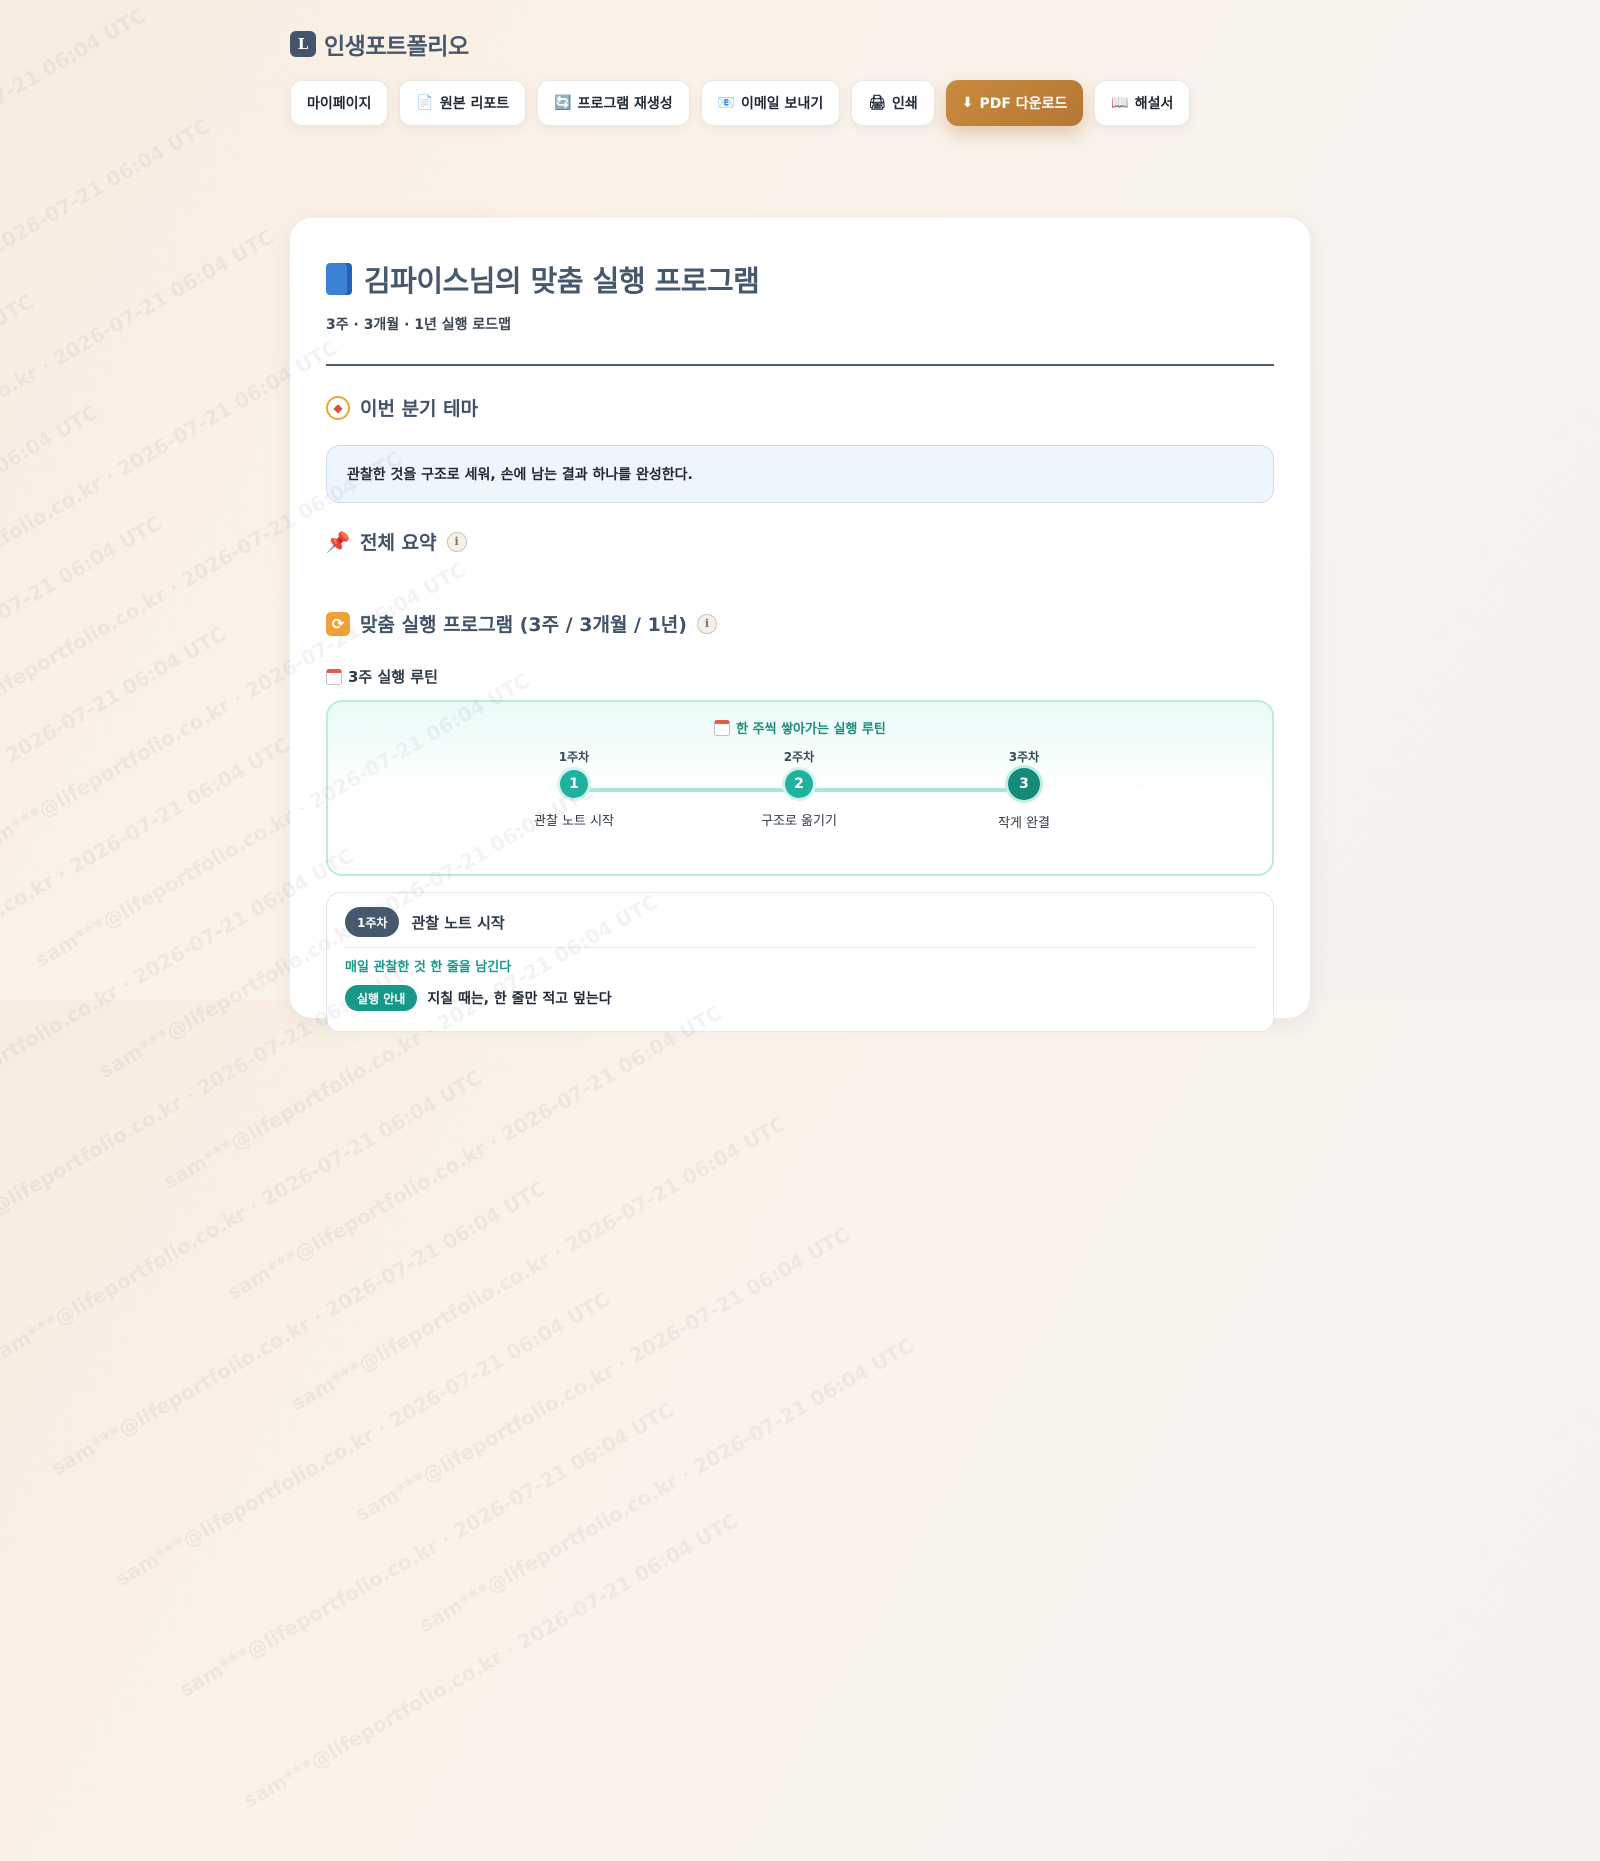 The image size is (1600, 1861). I want to click on theme-text: 관찰한 것을 구조로 세워, 손에 남는 결과 하나를 완성한다., so click(520, 475).